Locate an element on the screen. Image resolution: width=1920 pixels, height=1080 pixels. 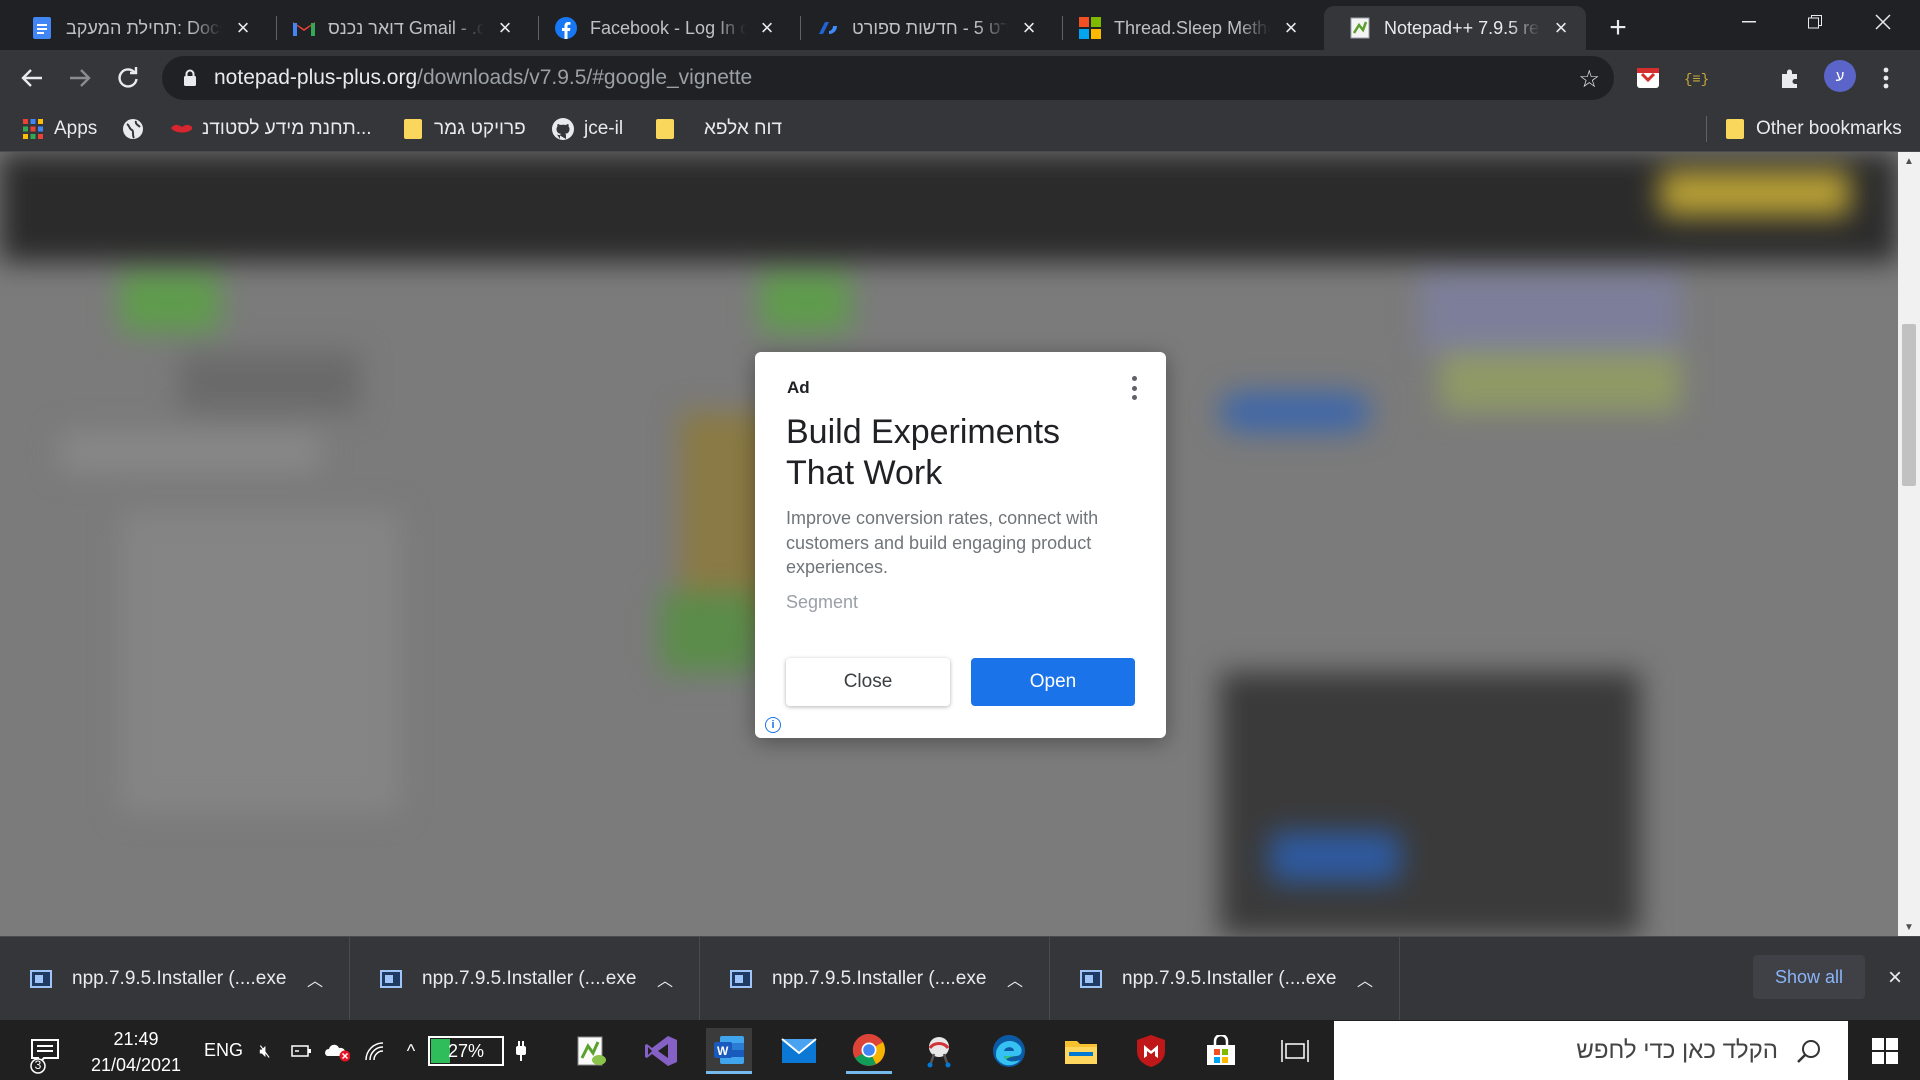
taskbar-mcafee is located at coordinates (1151, 1051).